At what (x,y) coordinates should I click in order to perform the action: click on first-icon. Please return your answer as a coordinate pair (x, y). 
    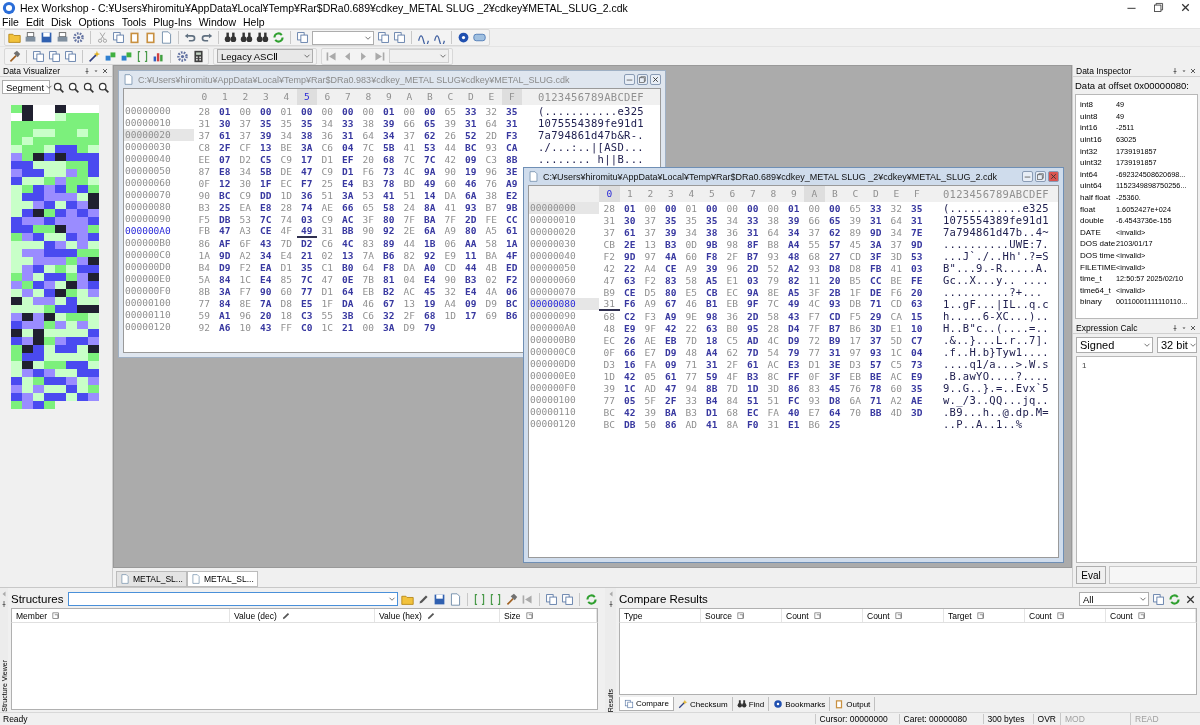
    Looking at the image, I should click on (528, 599).